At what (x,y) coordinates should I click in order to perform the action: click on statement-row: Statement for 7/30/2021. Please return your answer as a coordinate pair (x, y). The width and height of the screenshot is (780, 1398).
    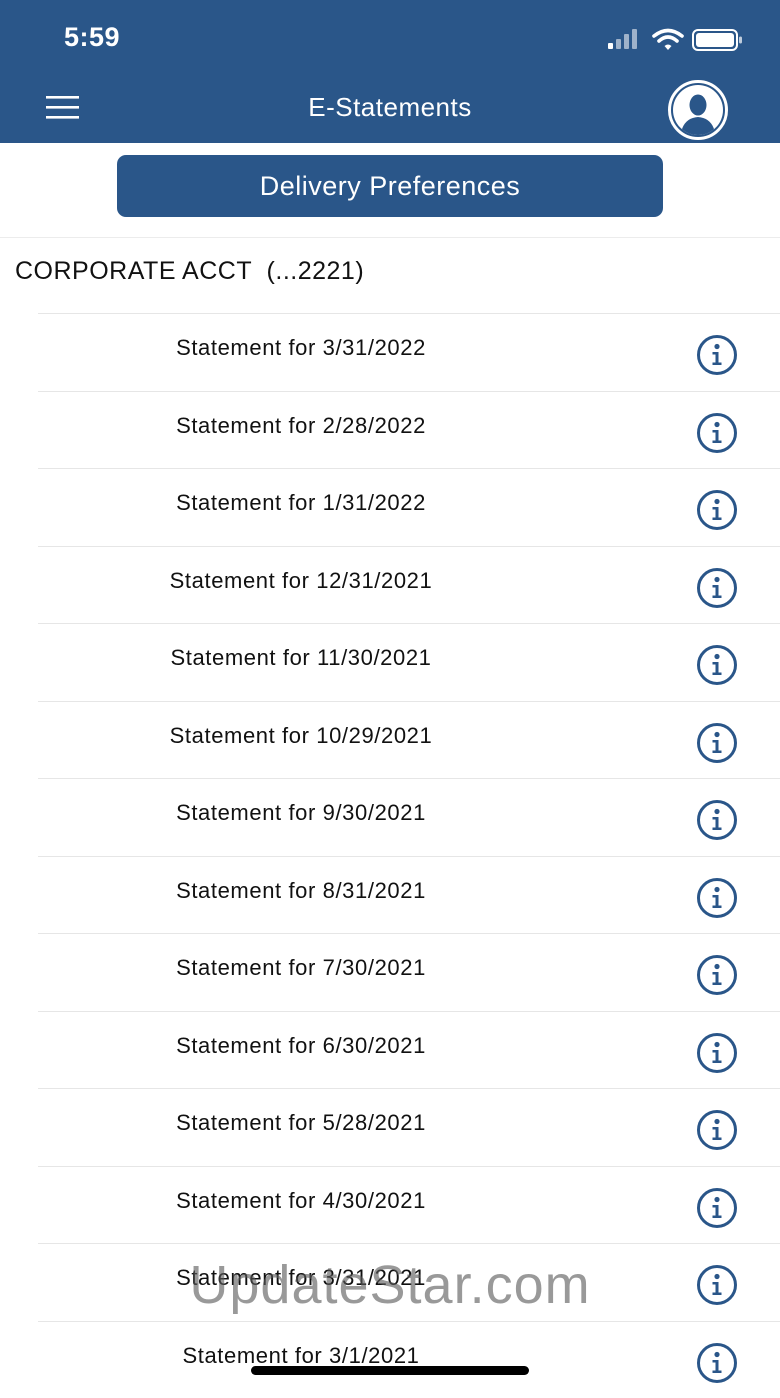
    Looking at the image, I should click on (390, 972).